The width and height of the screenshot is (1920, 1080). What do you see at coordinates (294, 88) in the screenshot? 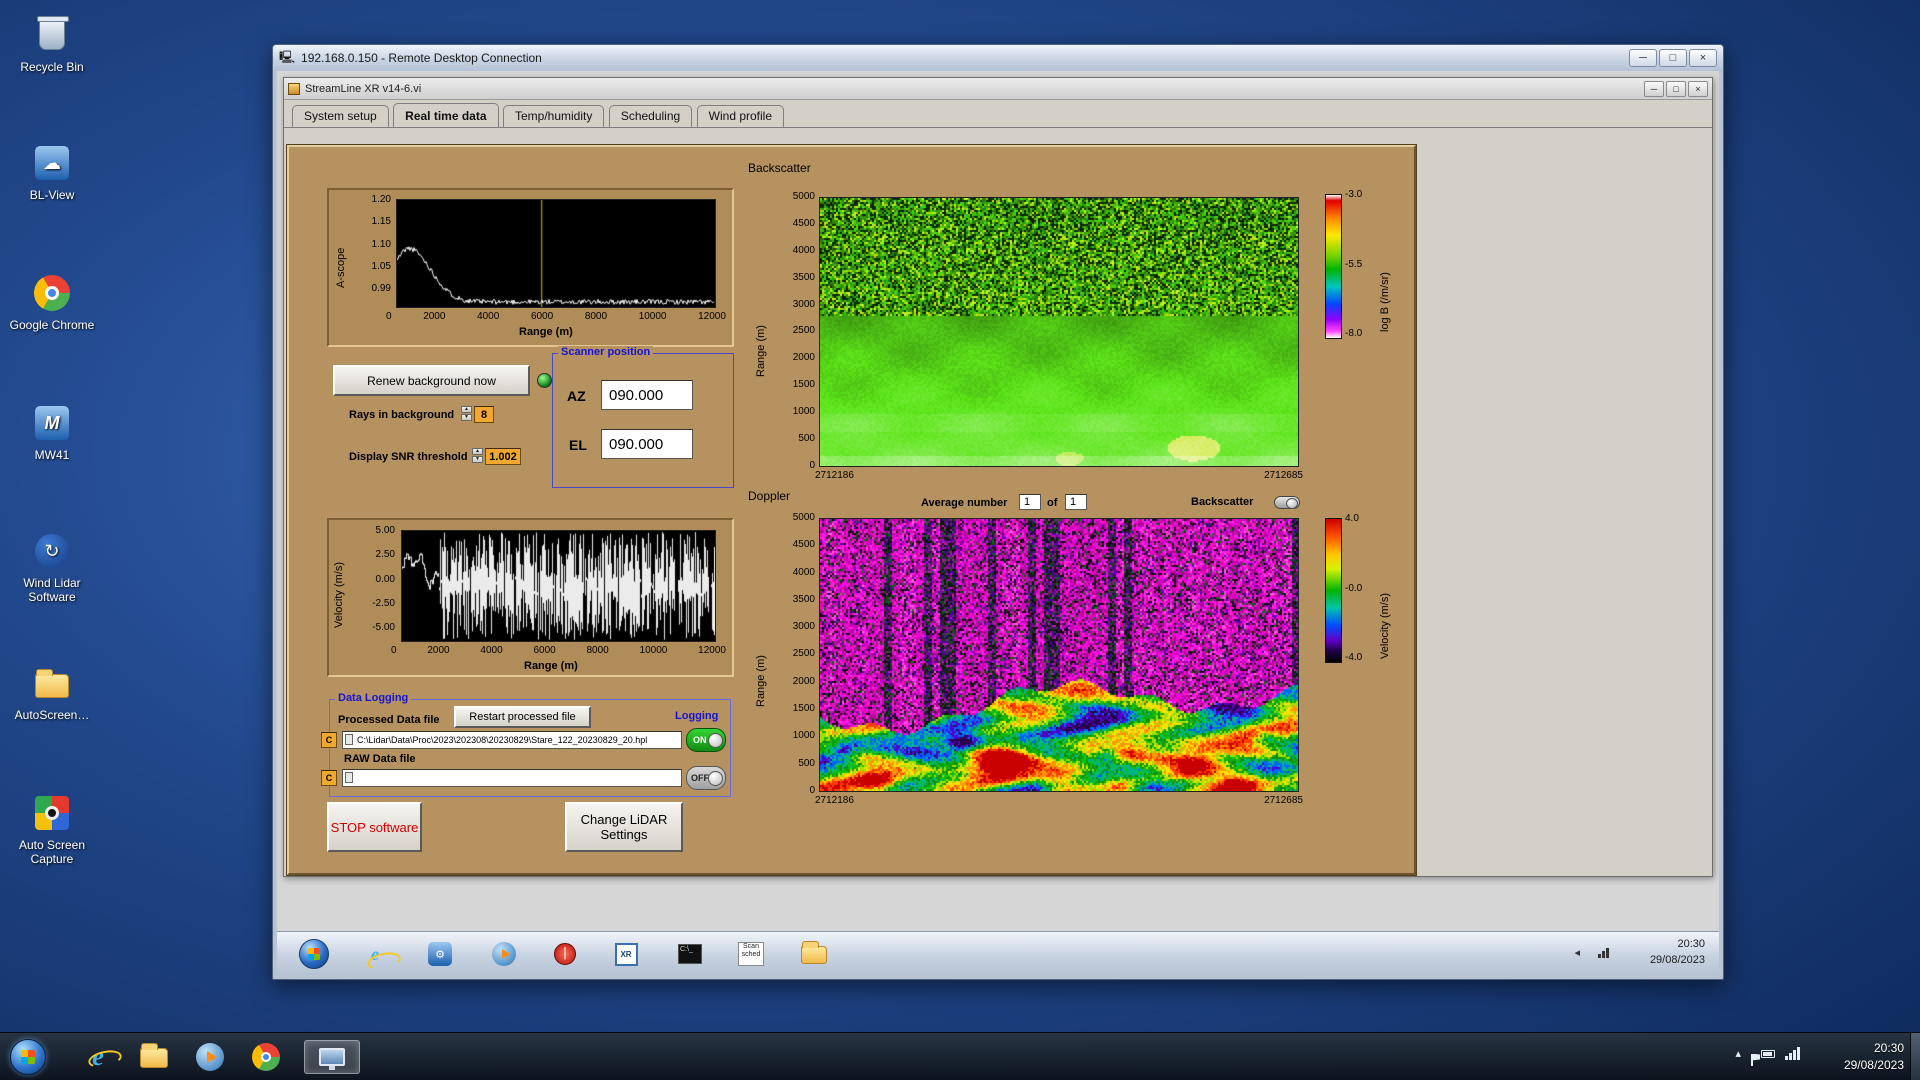
I see `app-icon` at bounding box center [294, 88].